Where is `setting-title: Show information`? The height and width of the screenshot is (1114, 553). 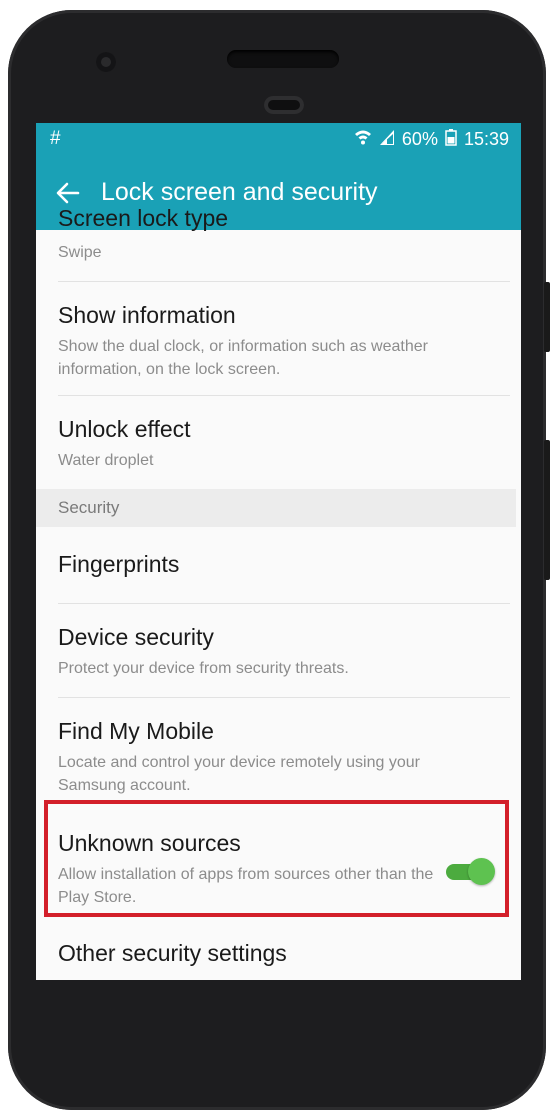
setting-title: Show information is located at coordinates (147, 315).